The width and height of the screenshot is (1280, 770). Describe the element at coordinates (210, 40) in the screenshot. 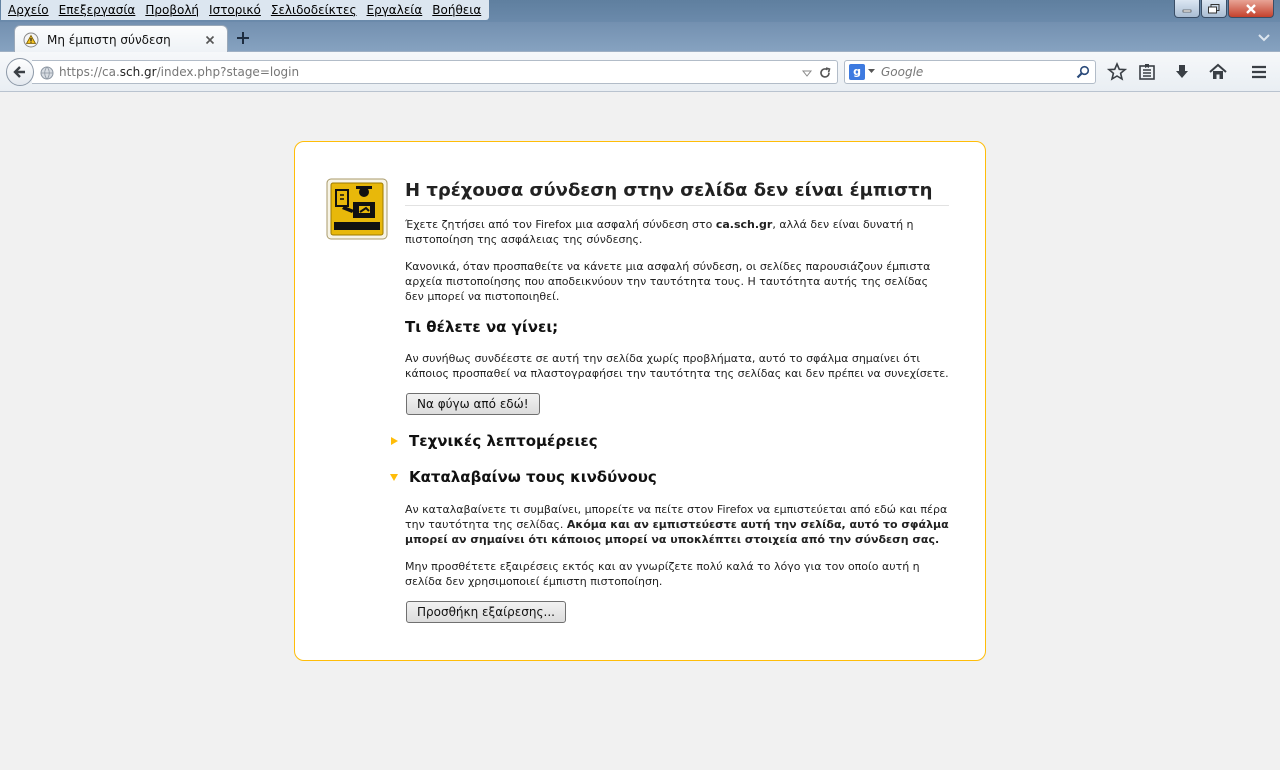

I see `close-tab-icon` at that location.